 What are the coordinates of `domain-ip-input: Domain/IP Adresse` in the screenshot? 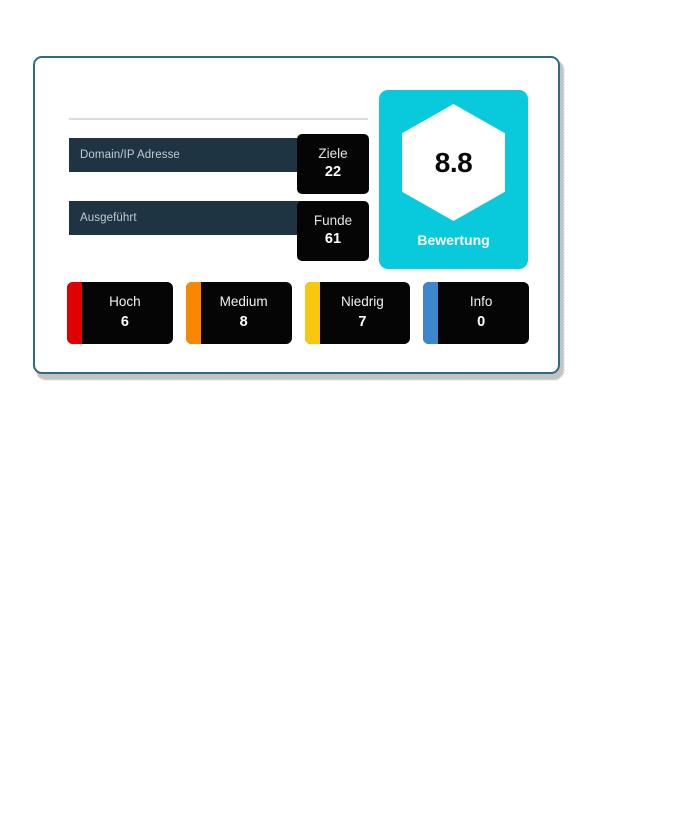 It's located at (195, 155).